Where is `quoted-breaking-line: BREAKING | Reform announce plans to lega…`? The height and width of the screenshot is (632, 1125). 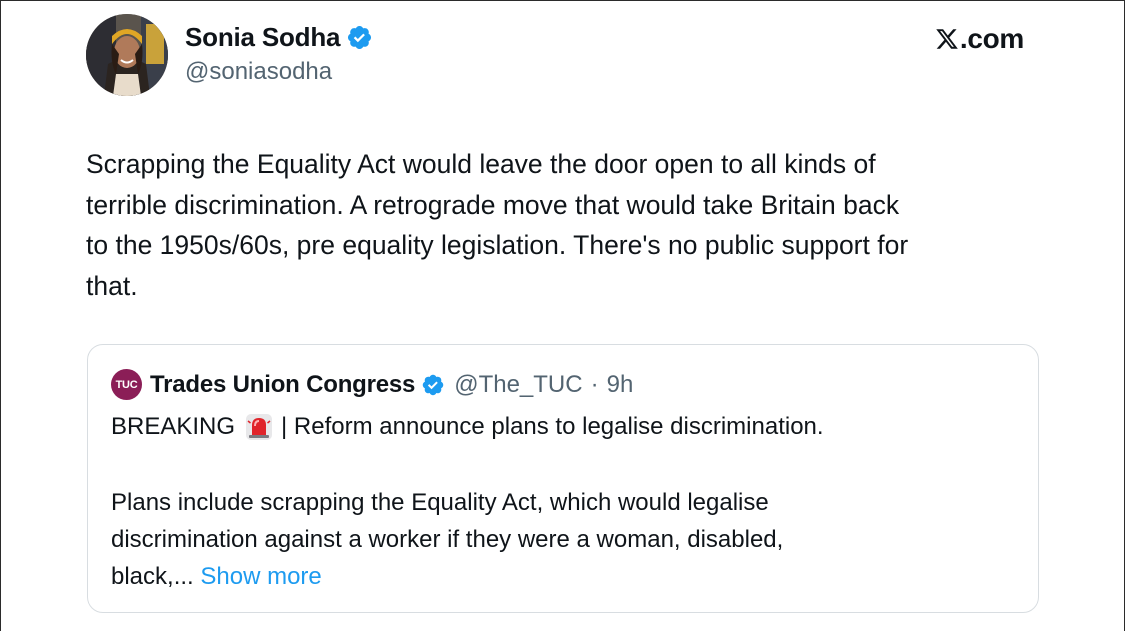
quoted-breaking-line: BREAKING | Reform announce plans to lega… is located at coordinates (467, 427).